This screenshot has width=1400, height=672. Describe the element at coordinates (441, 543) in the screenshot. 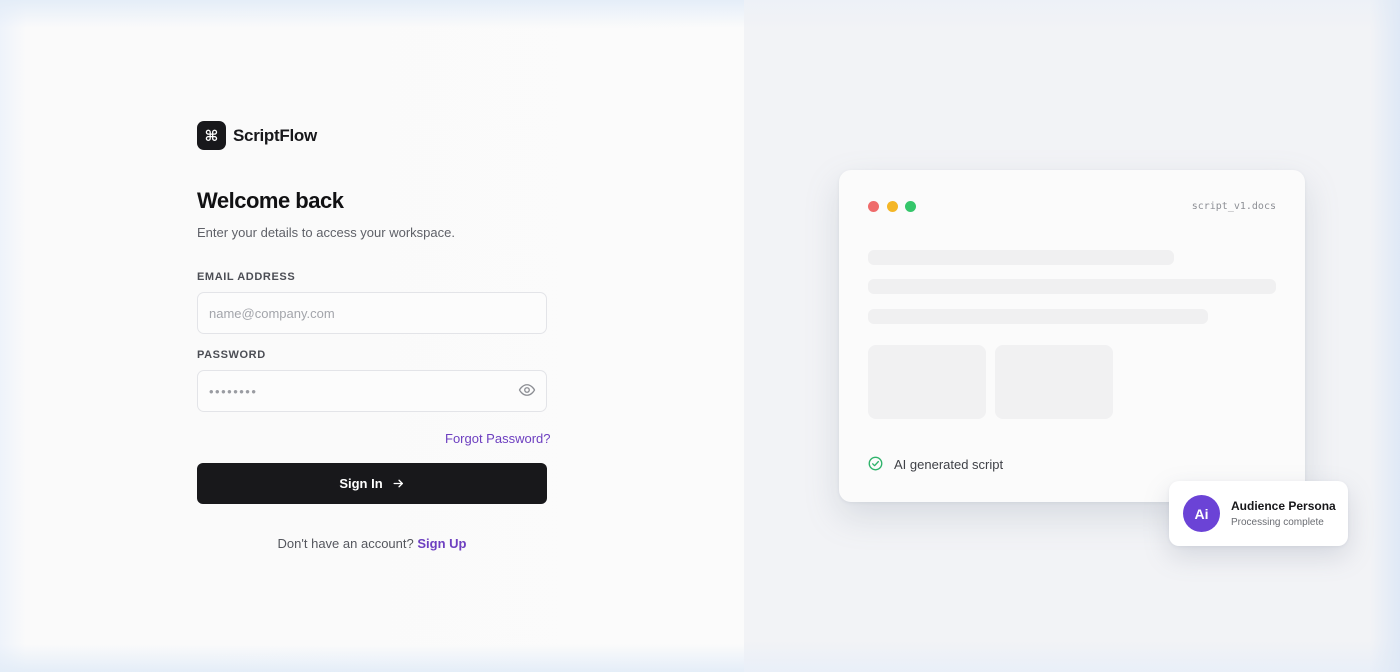

I see `sign-up-link: Sign Up` at that location.